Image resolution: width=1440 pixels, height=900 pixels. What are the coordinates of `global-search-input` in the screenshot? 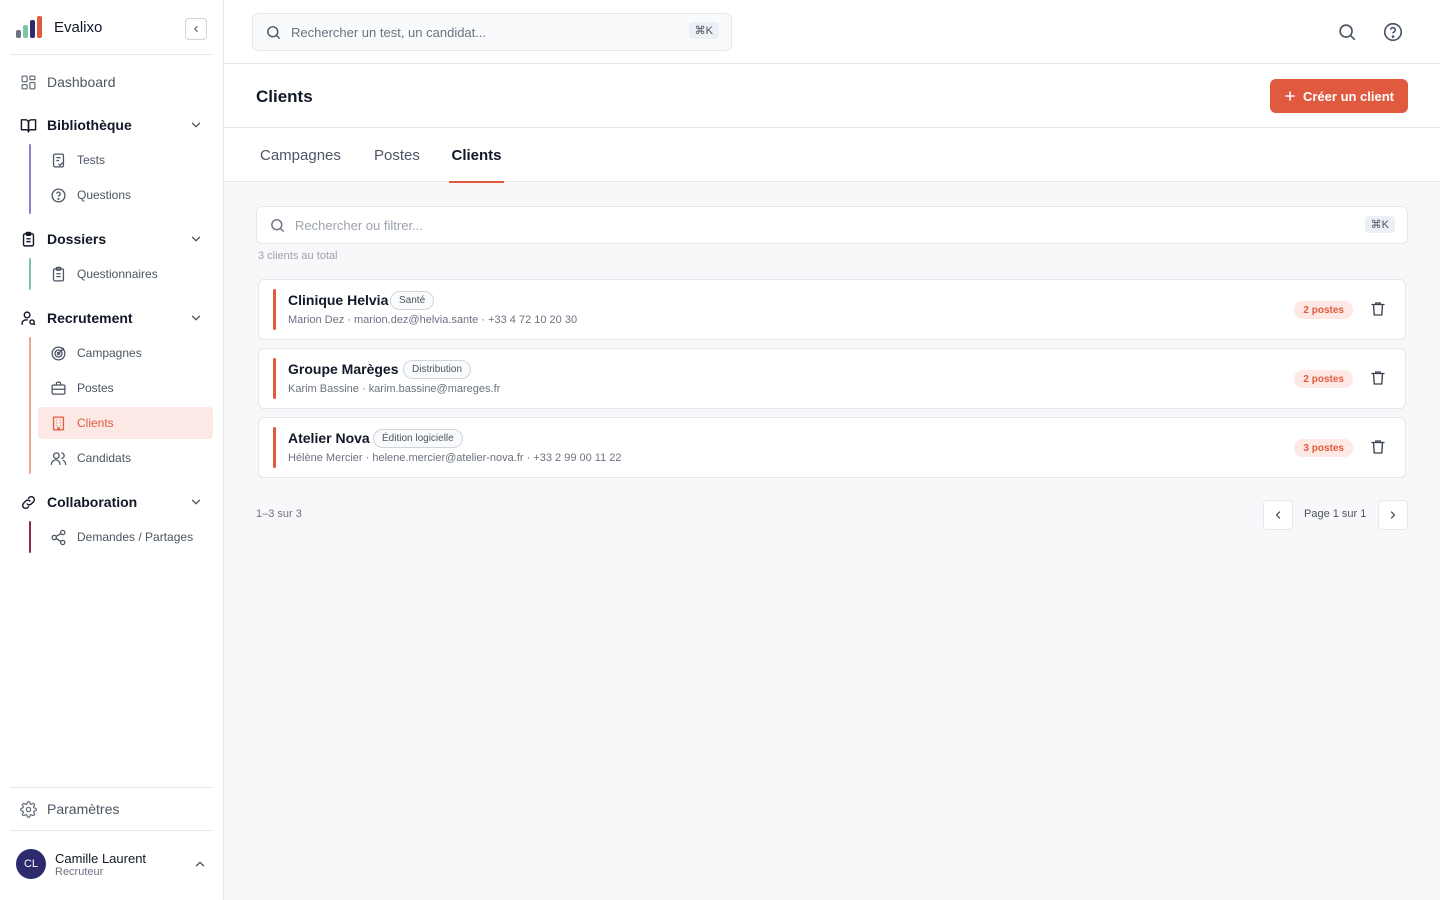 It's located at (481, 32).